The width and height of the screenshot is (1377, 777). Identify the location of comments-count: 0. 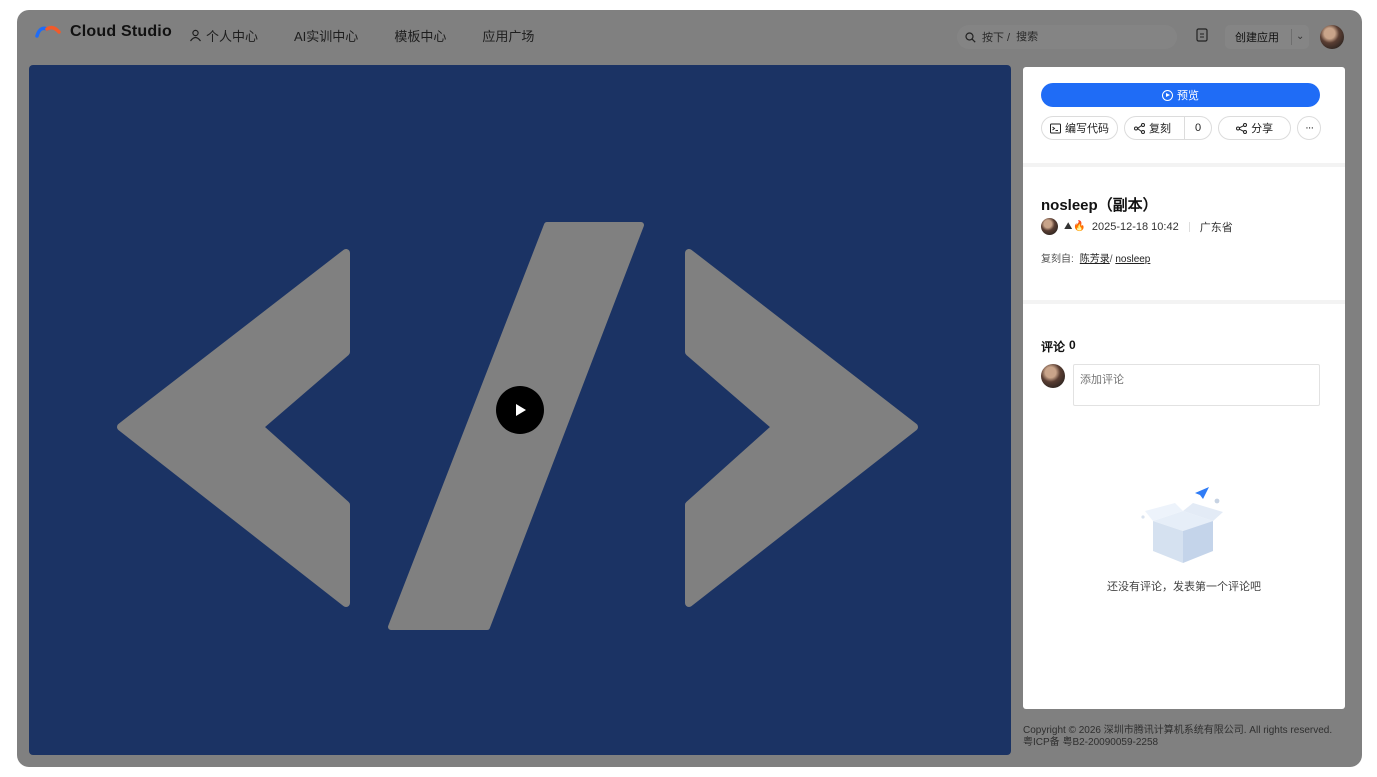
(1072, 345).